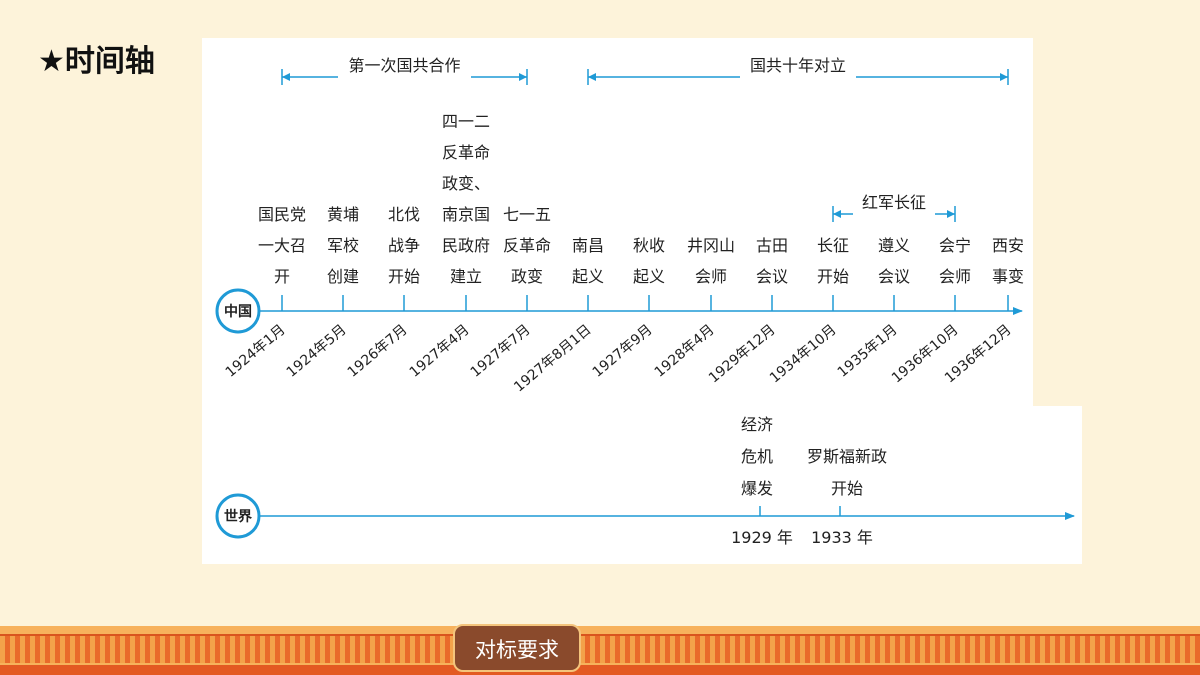  I want to click on china-event-label: 长征, so click(833, 245).